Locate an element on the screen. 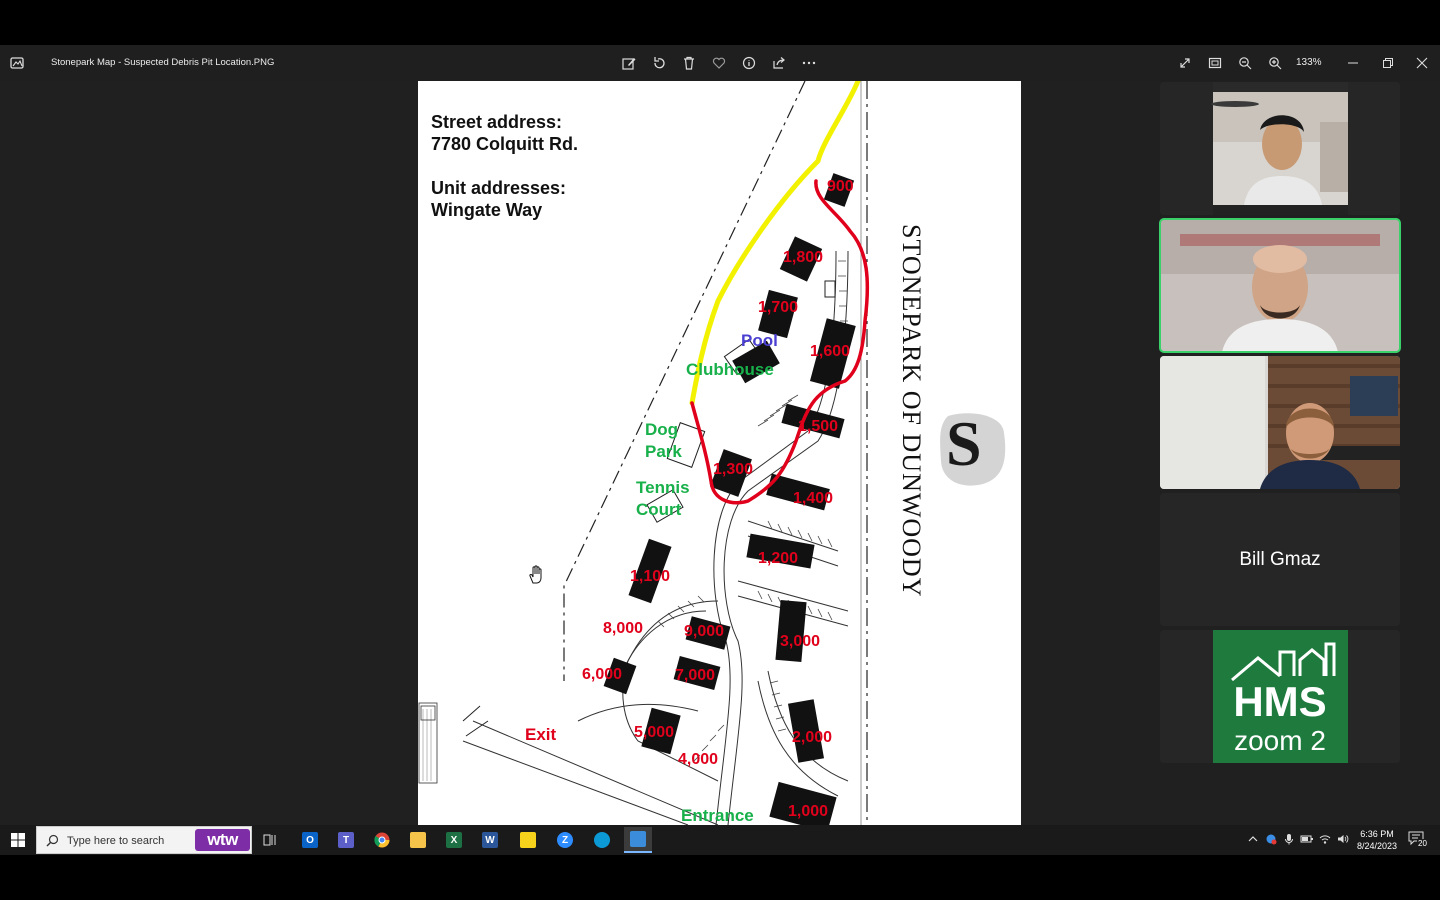  unit-label: 1,100 is located at coordinates (650, 576).